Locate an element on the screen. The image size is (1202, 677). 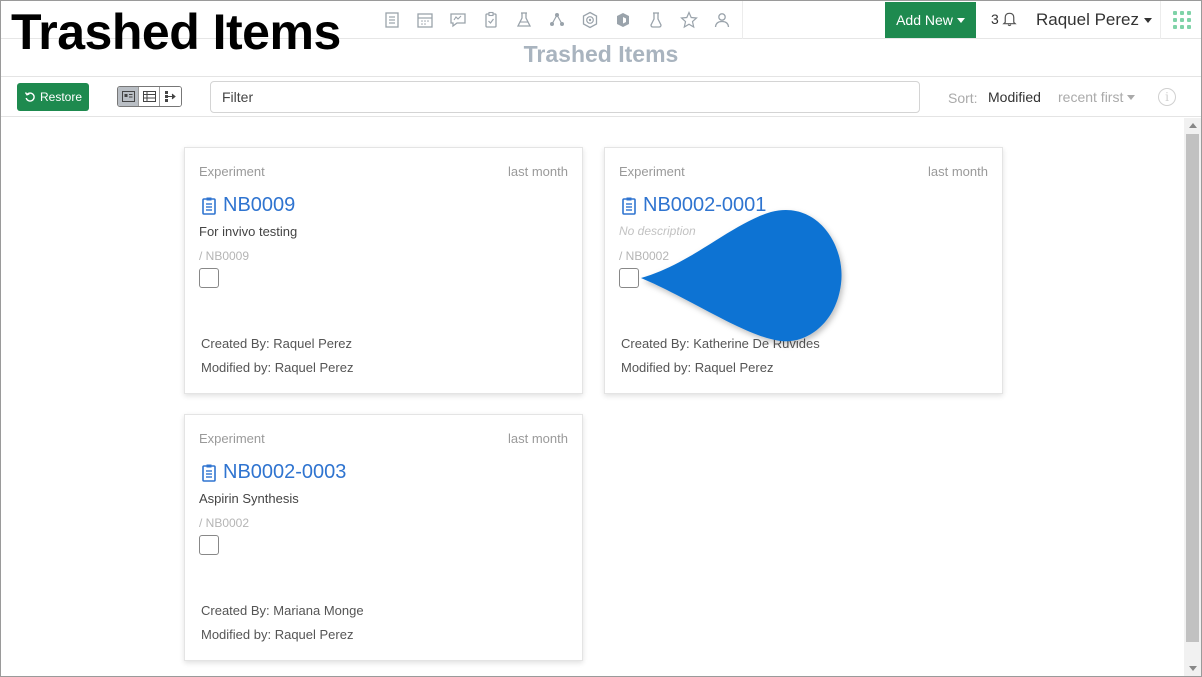
item-title: NB0002-0003 is located at coordinates (285, 472).